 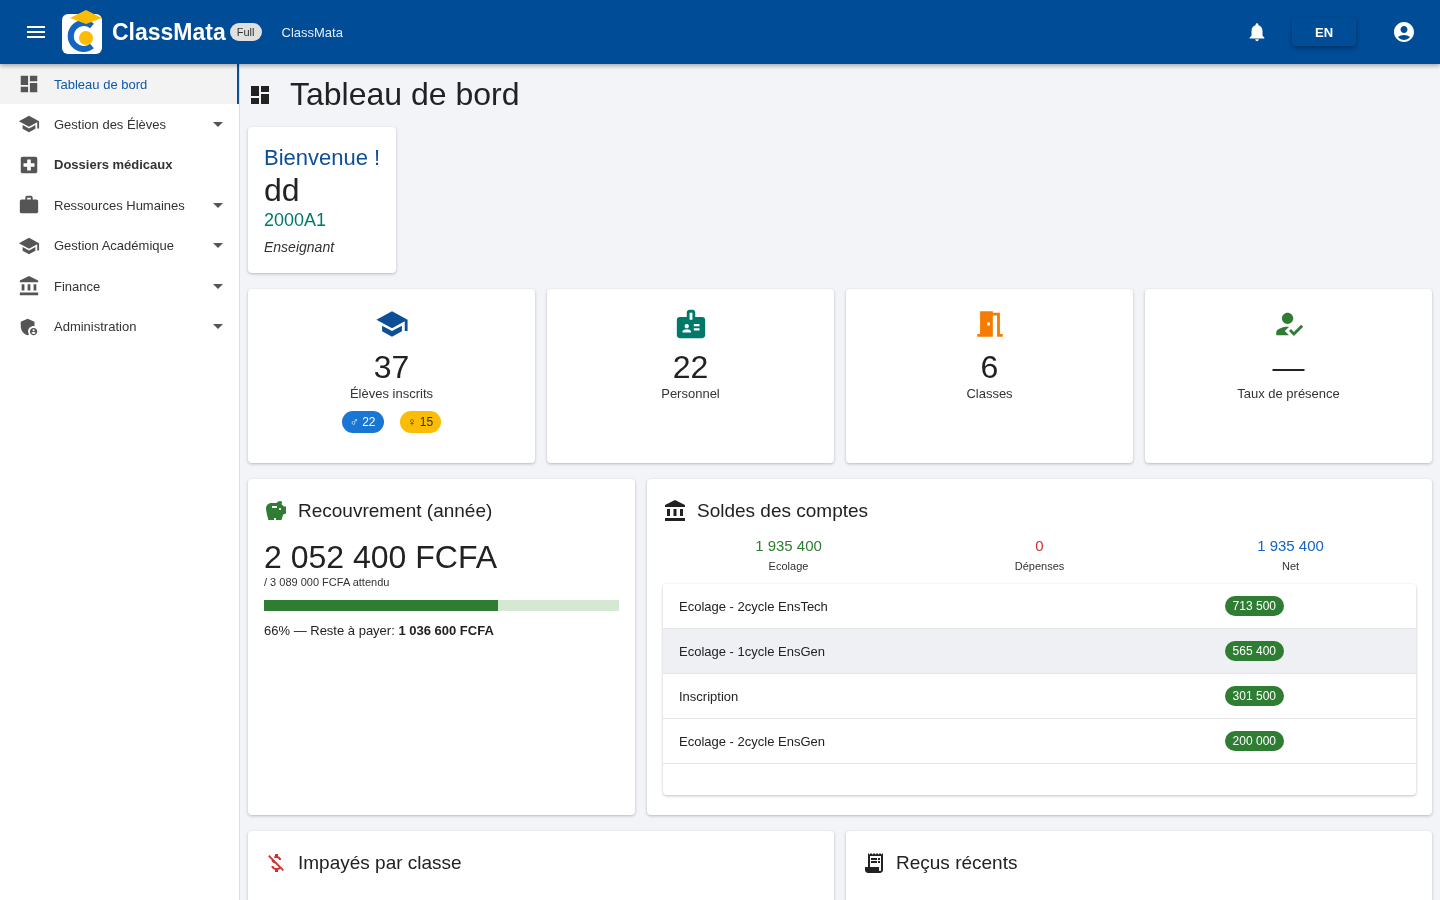 What do you see at coordinates (989, 368) in the screenshot?
I see `stat-value: 6` at bounding box center [989, 368].